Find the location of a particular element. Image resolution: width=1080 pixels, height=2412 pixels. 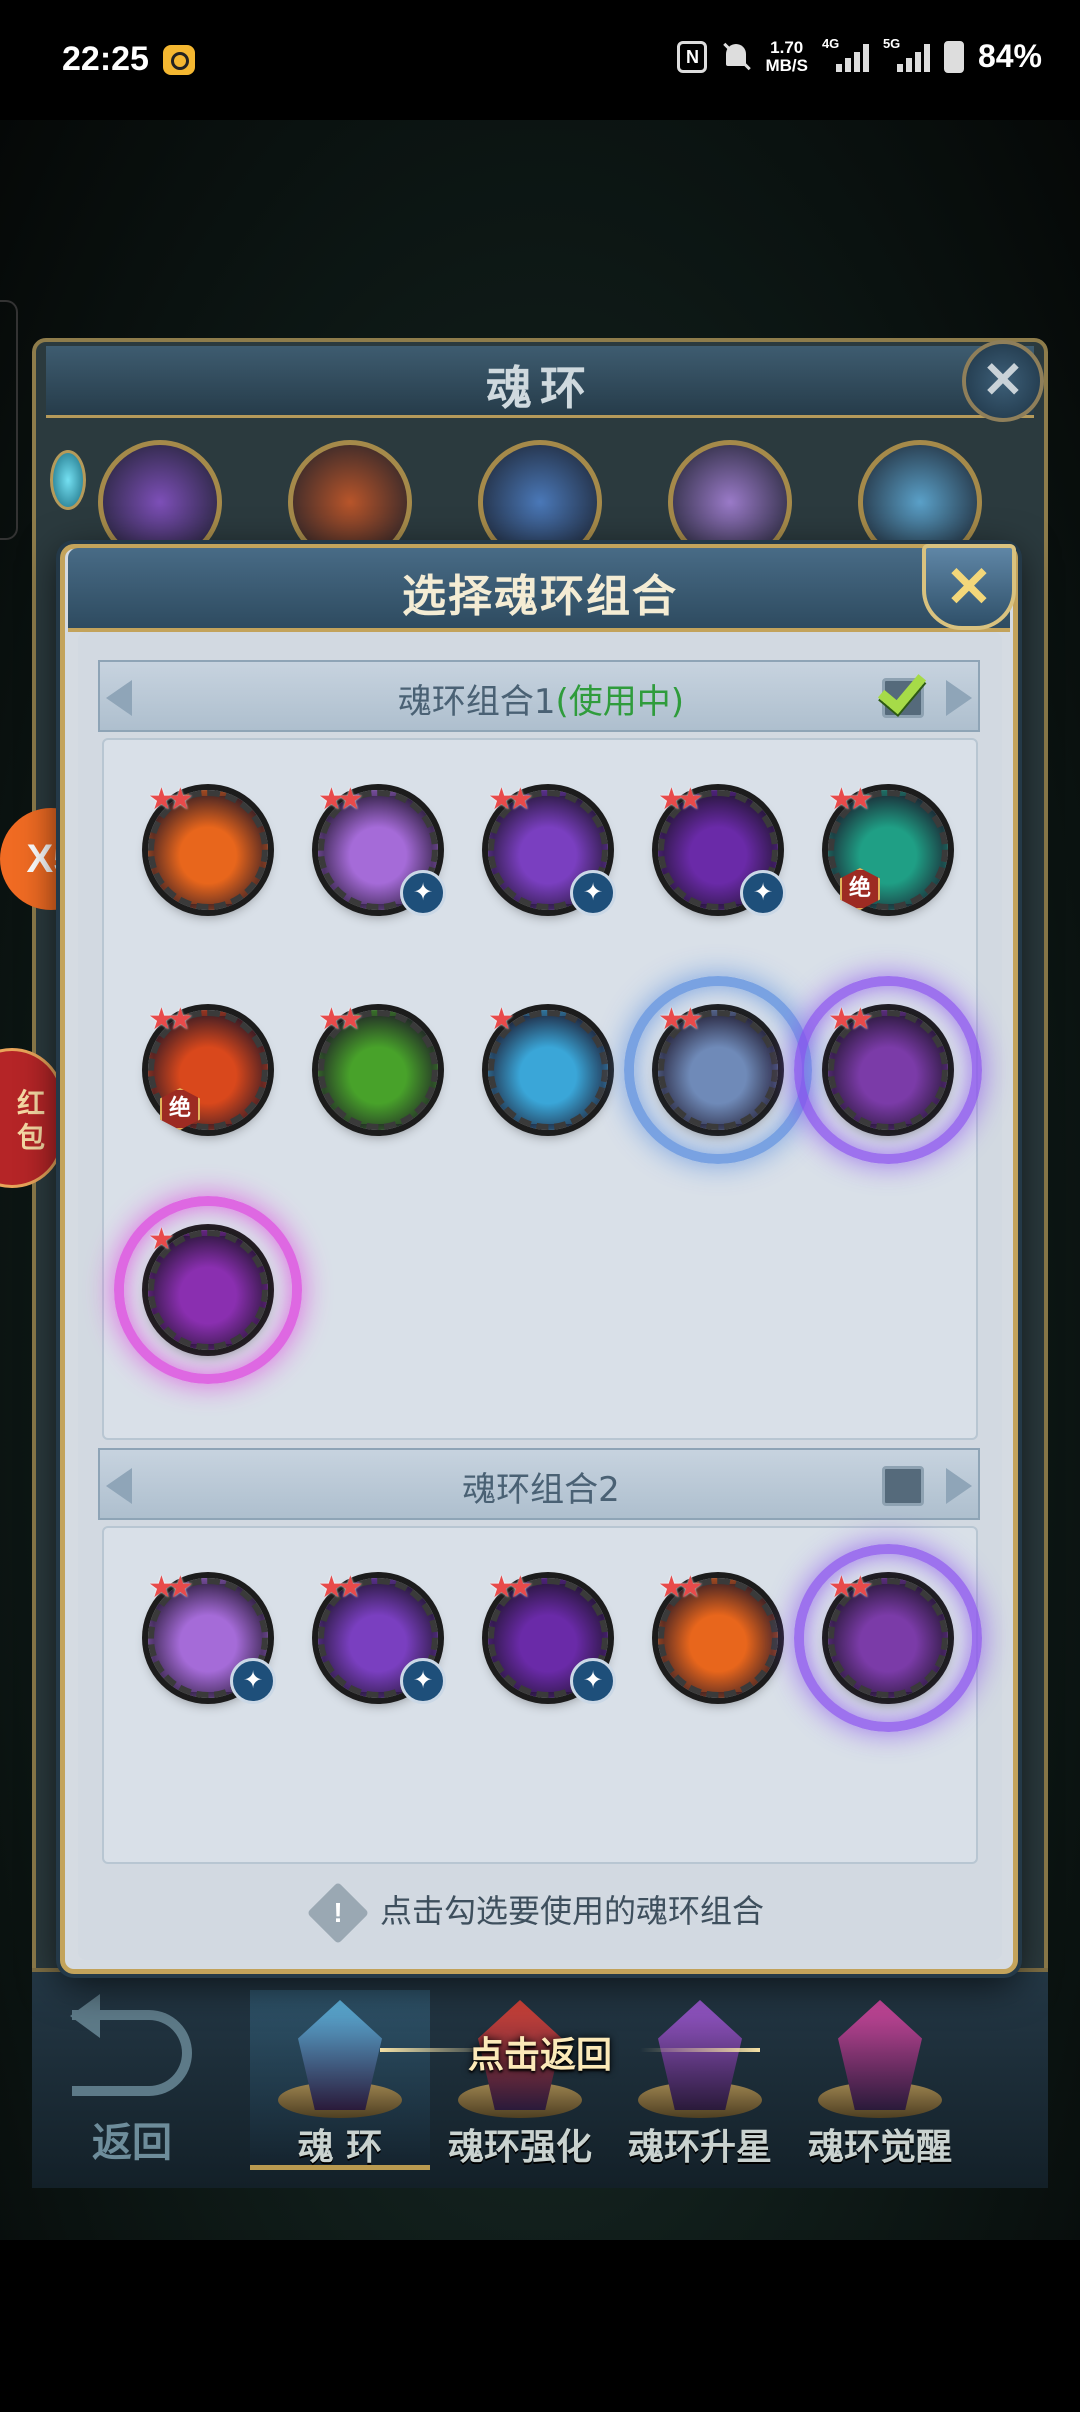

combo-2-title: 魂环组合2 is located at coordinates (541, 1486).